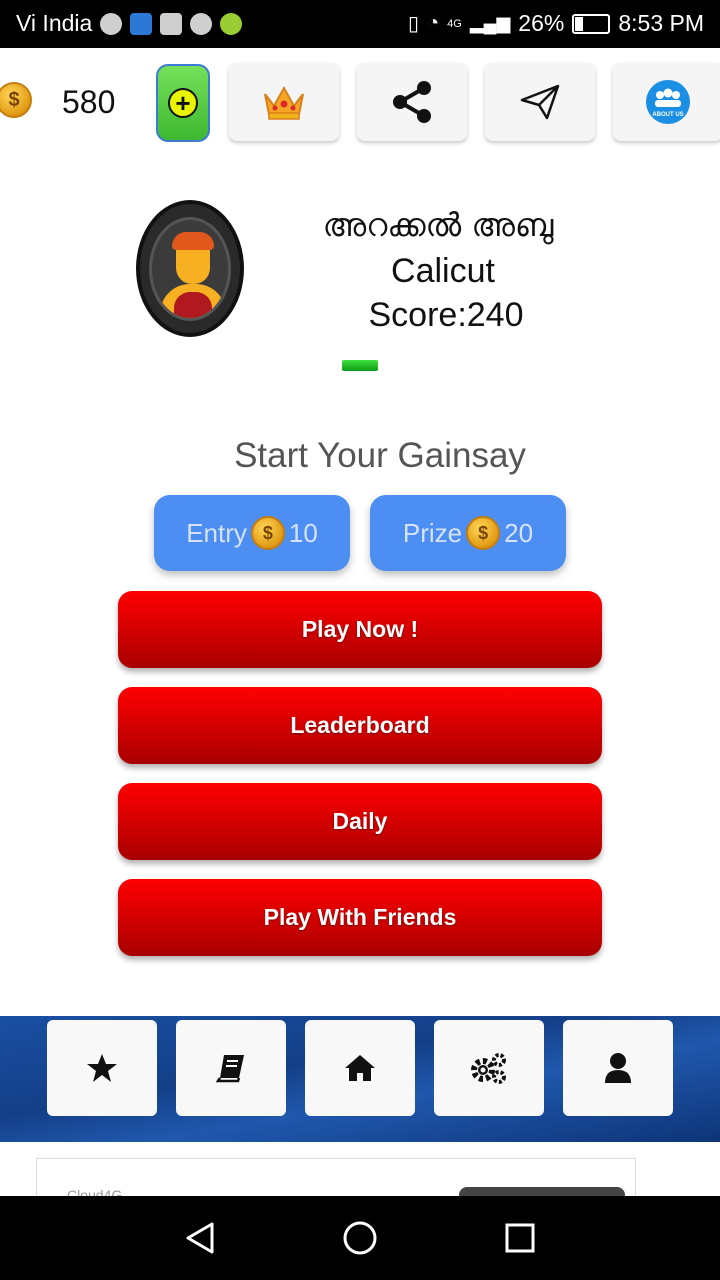 Image resolution: width=720 pixels, height=1280 pixels. I want to click on home-system-button, so click(360, 1238).